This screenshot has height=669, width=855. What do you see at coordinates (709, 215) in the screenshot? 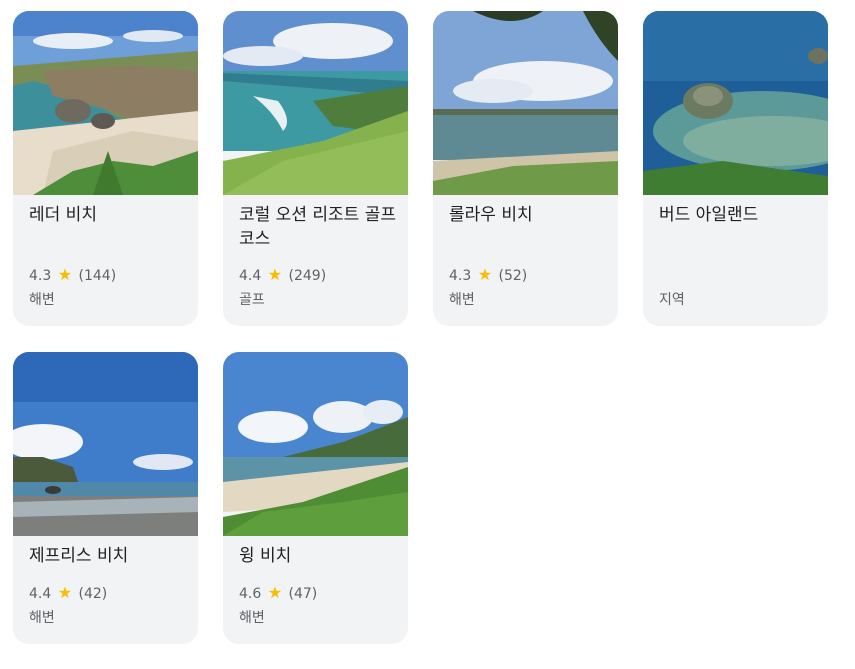
I see `place-name: 버드 아일랜드` at bounding box center [709, 215].